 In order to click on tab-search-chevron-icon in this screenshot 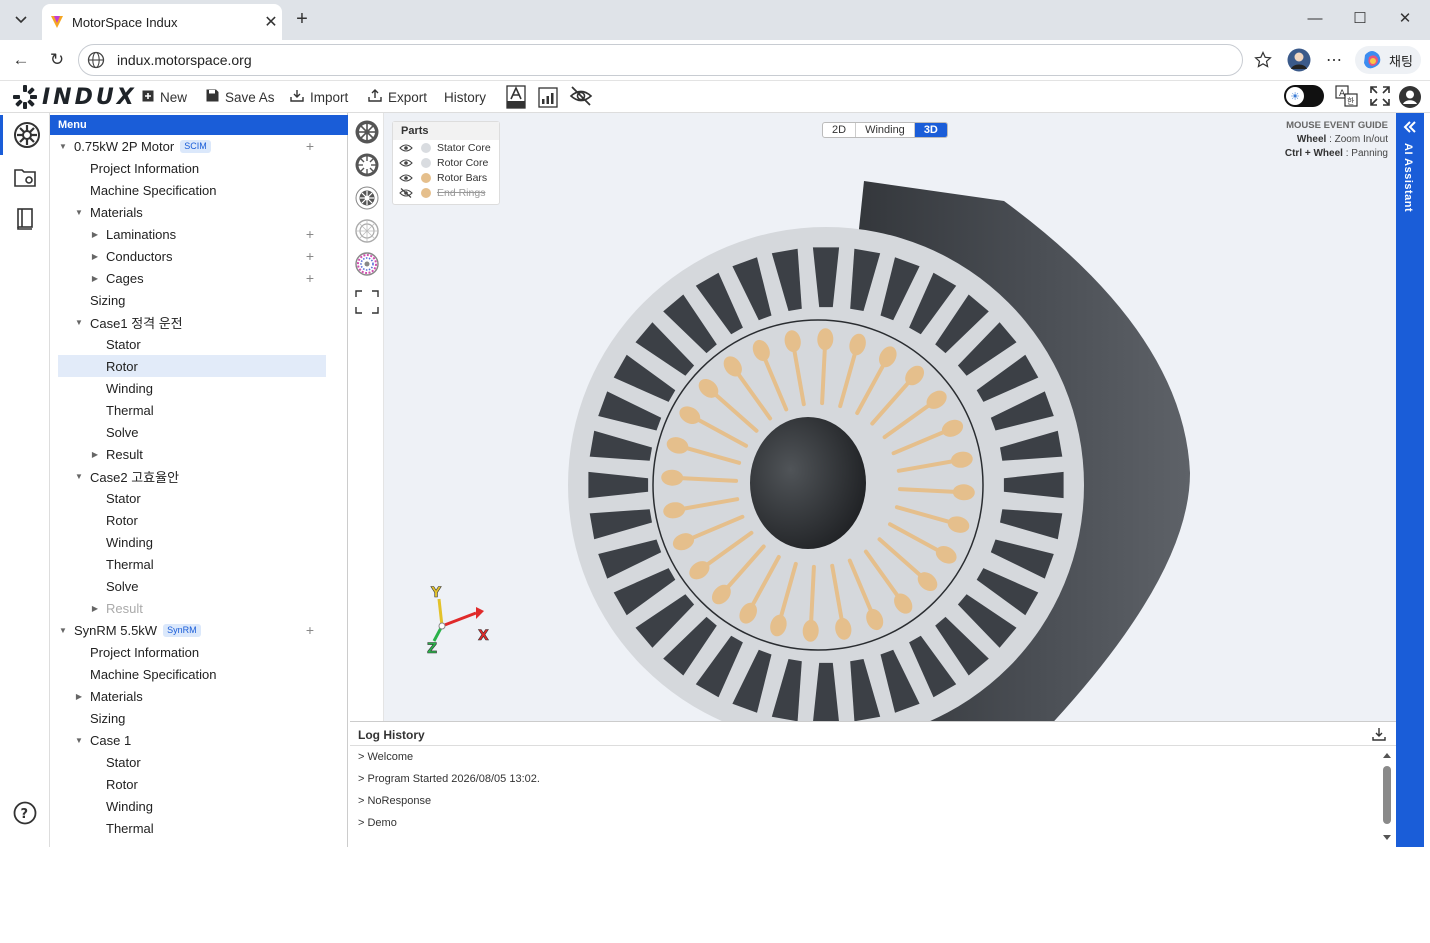, I will do `click(21, 20)`.